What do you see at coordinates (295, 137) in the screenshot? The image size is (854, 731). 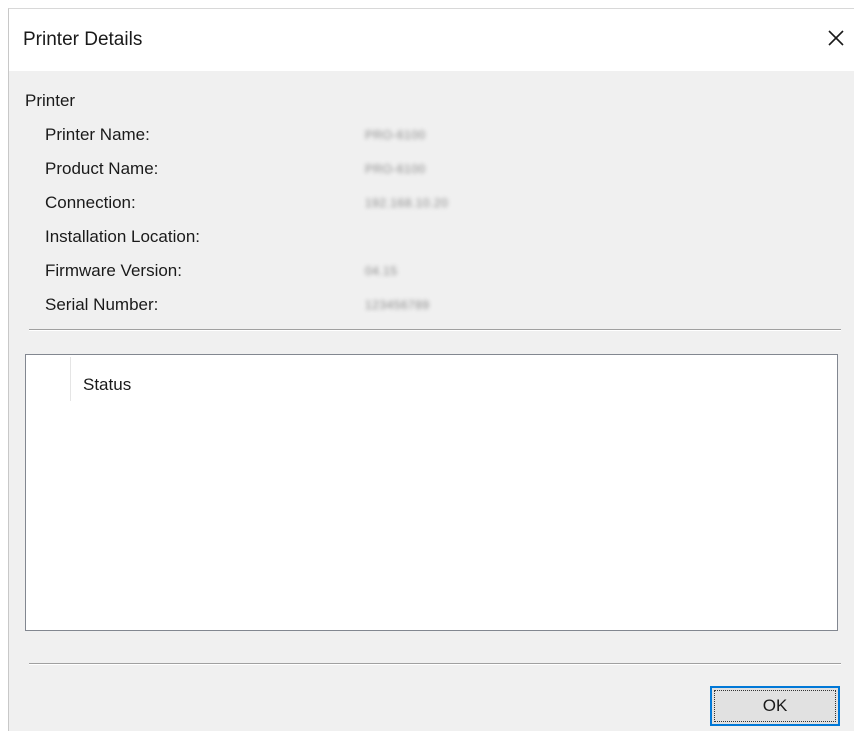 I see `printer-name-row: Printer Name: PRO-6100` at bounding box center [295, 137].